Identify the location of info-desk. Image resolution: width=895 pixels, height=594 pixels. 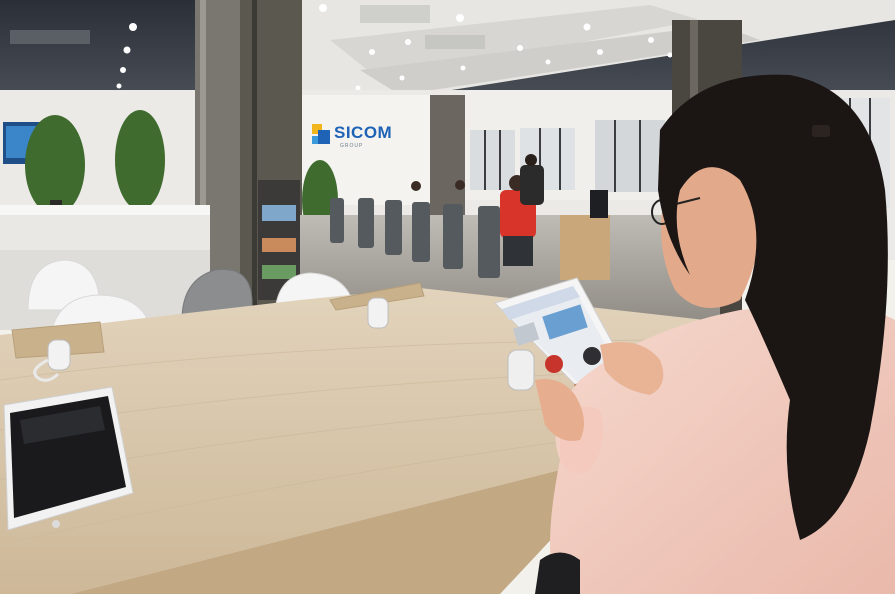
(585, 247).